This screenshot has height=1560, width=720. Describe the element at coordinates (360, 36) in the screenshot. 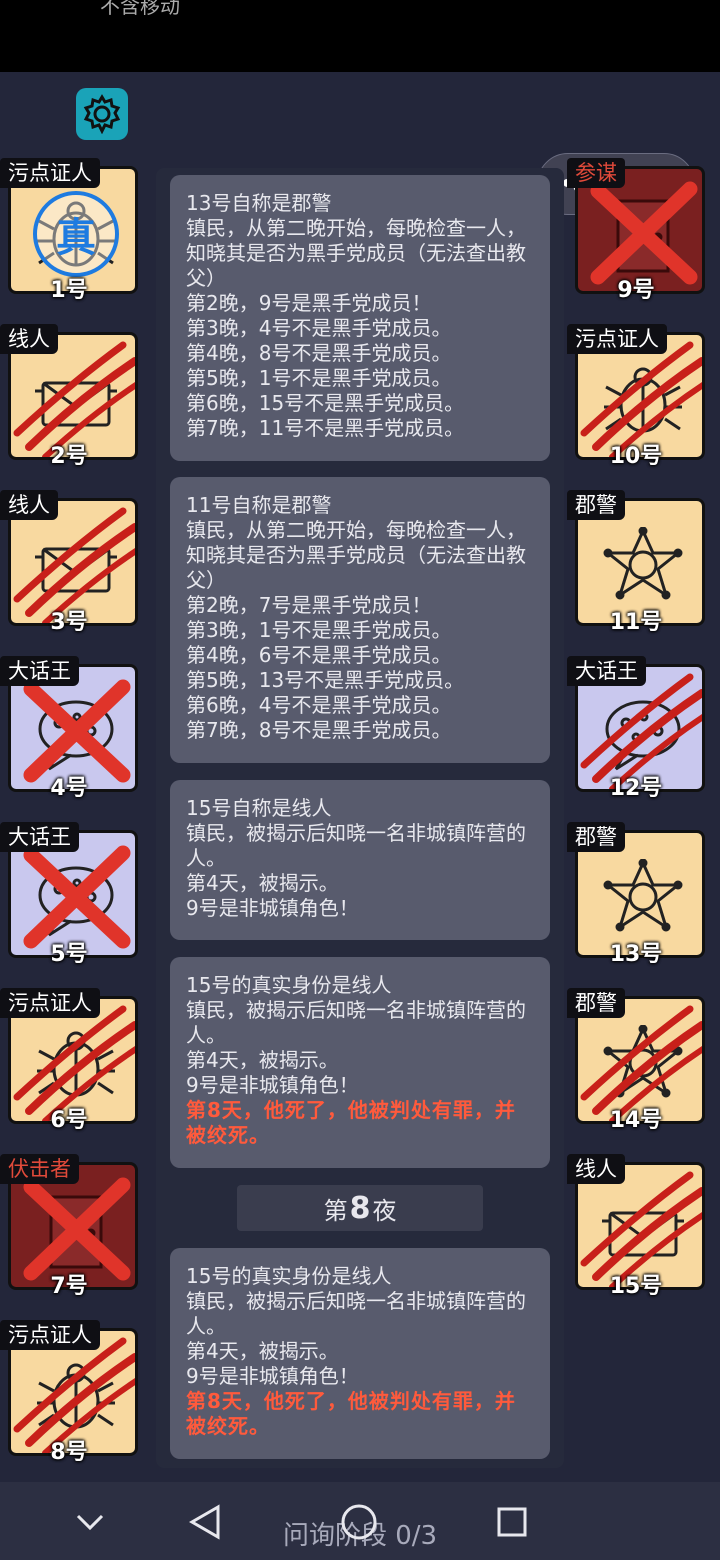

I see `status-bar: 不含移动` at that location.